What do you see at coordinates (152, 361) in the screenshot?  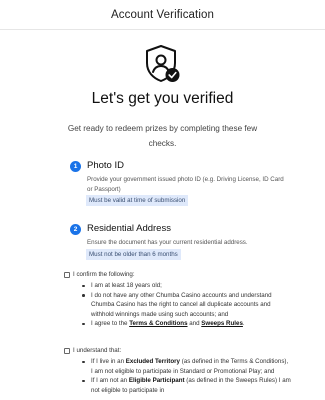 I see `excluded-territory-term: Excluded Territory` at bounding box center [152, 361].